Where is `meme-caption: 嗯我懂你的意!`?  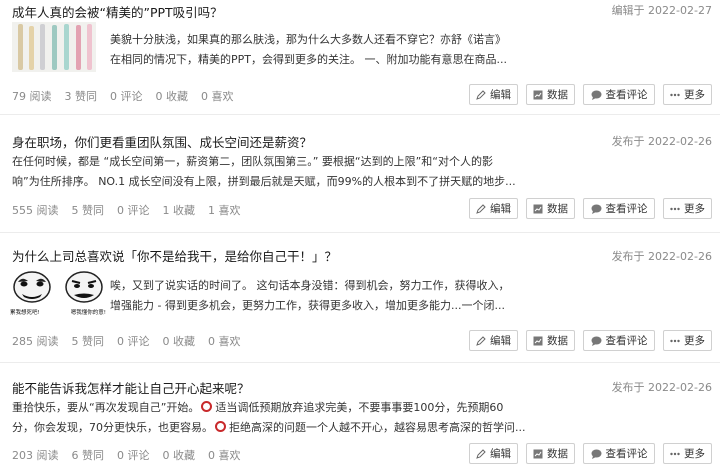 meme-caption: 嗯我懂你的意! is located at coordinates (88, 313).